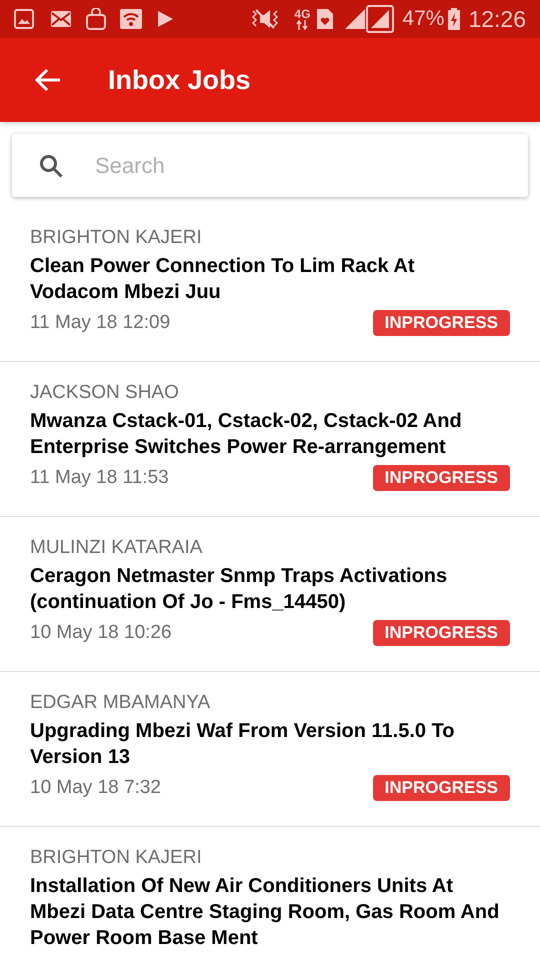 The width and height of the screenshot is (540, 960). Describe the element at coordinates (179, 80) in the screenshot. I see `screen-title: Inbox Jobs` at that location.